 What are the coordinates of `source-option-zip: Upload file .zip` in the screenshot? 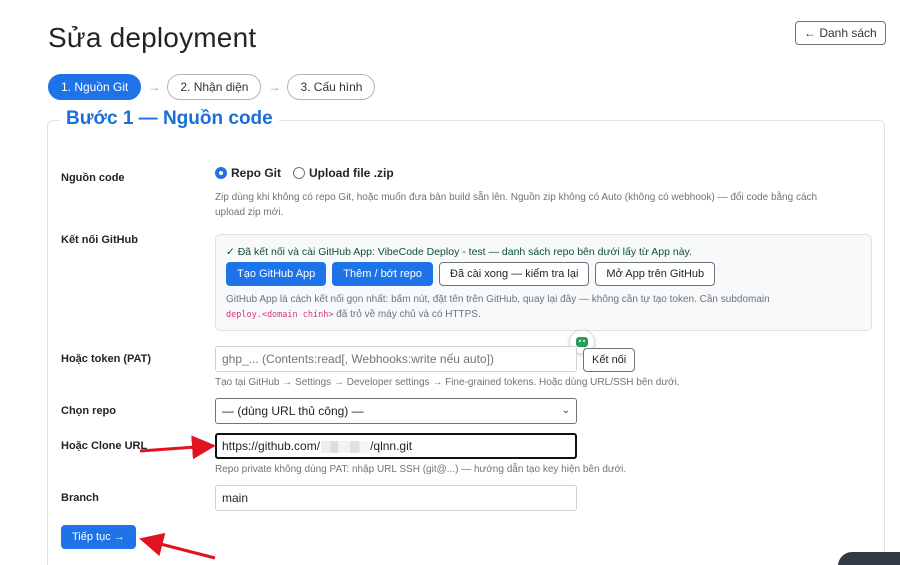 It's located at (343, 173).